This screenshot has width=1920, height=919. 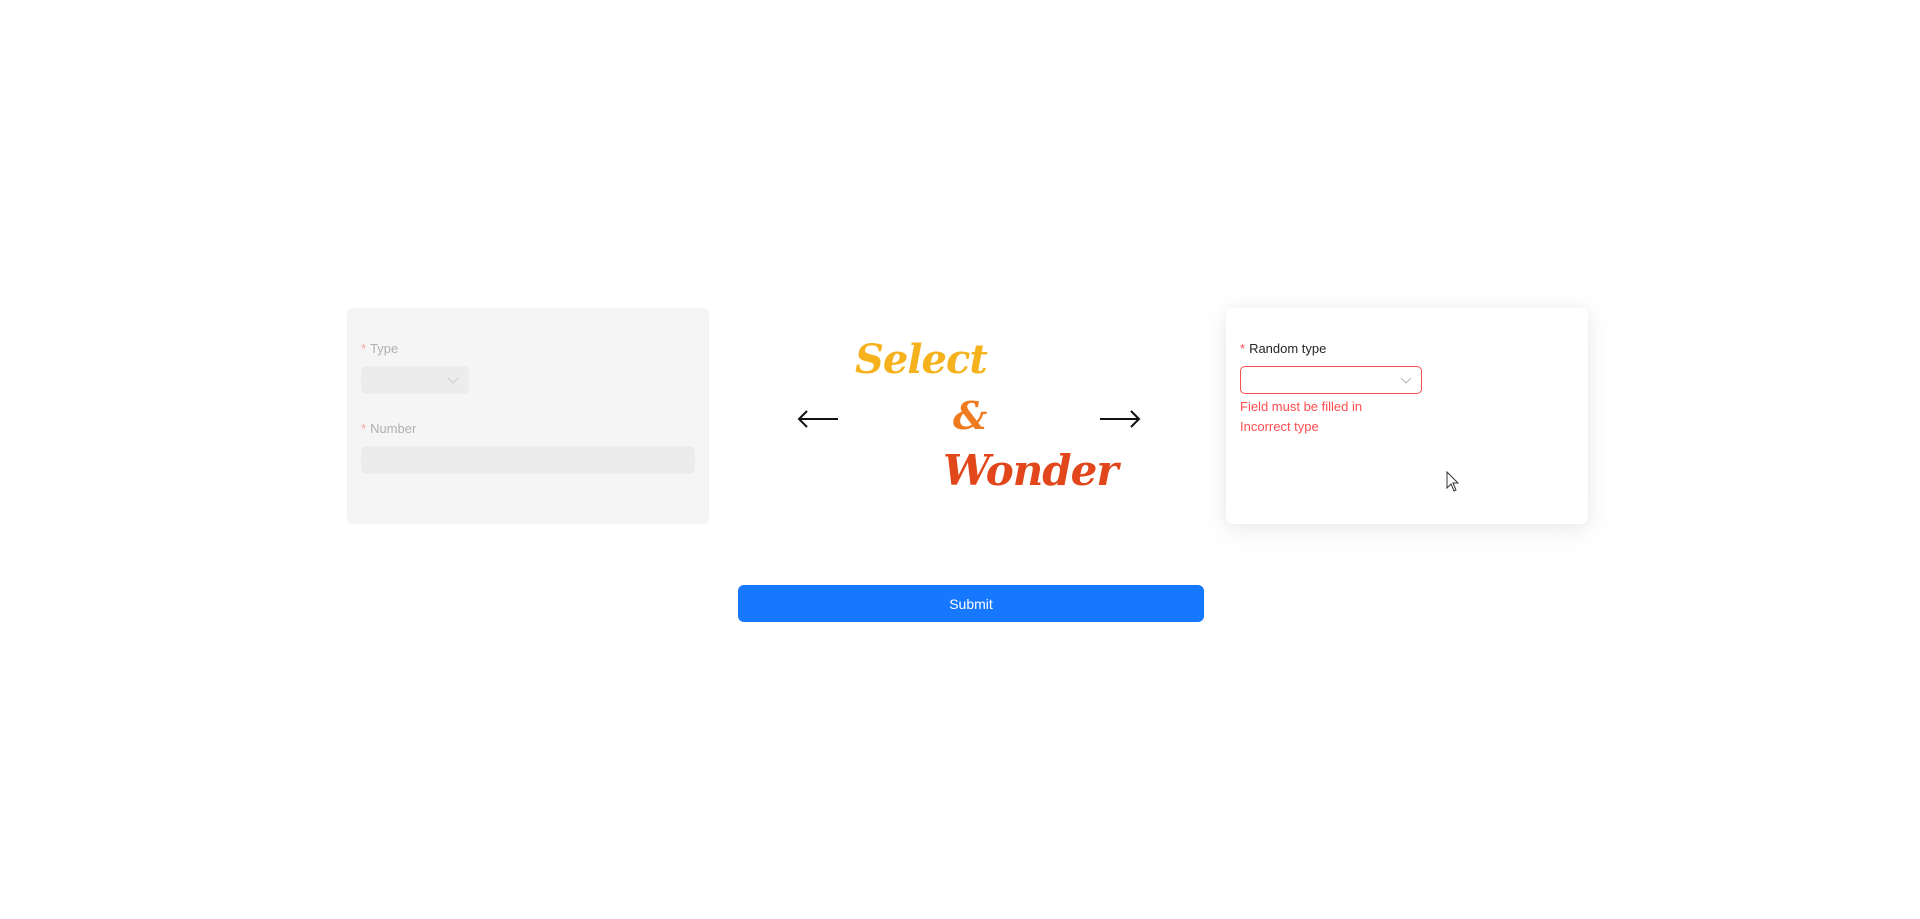 I want to click on headline-select: Select, so click(x=921, y=359).